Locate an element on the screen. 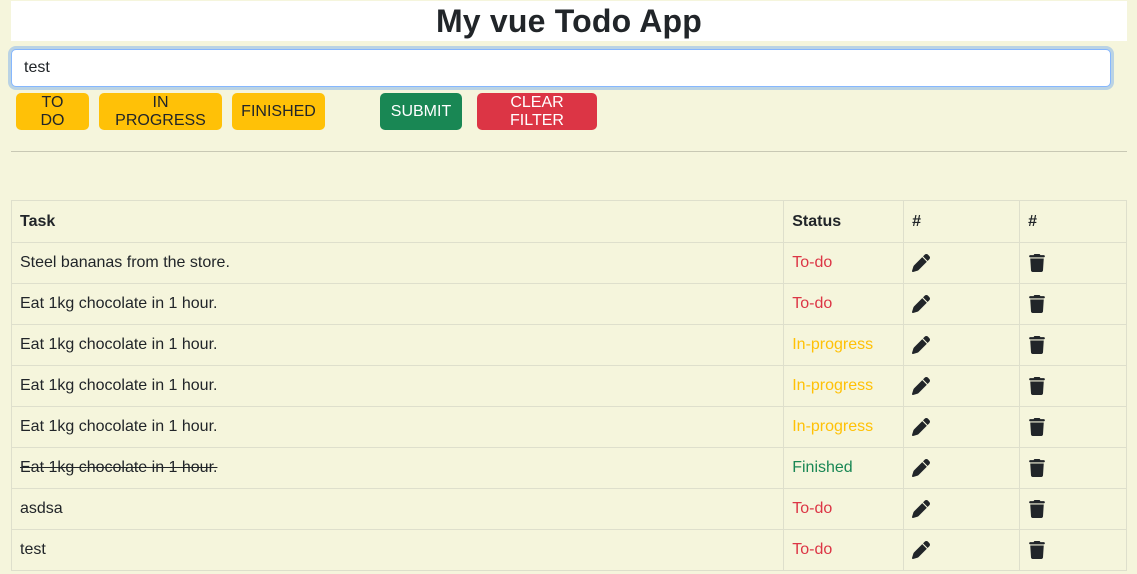 Image resolution: width=1137 pixels, height=574 pixels. table-row: Eat 1kg chocolate in 1 hour. To-do is located at coordinates (568, 304).